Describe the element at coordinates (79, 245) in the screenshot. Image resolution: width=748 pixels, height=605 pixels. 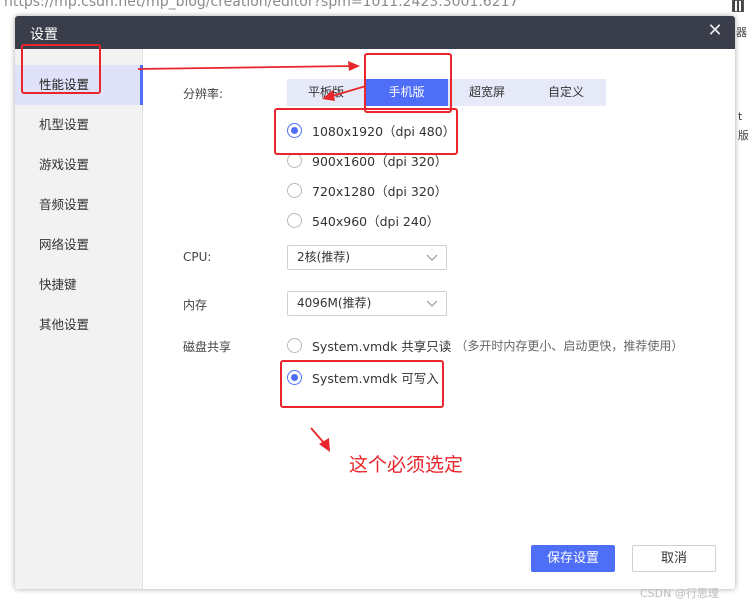
I see `sidebar-item-network: 网络设置` at that location.